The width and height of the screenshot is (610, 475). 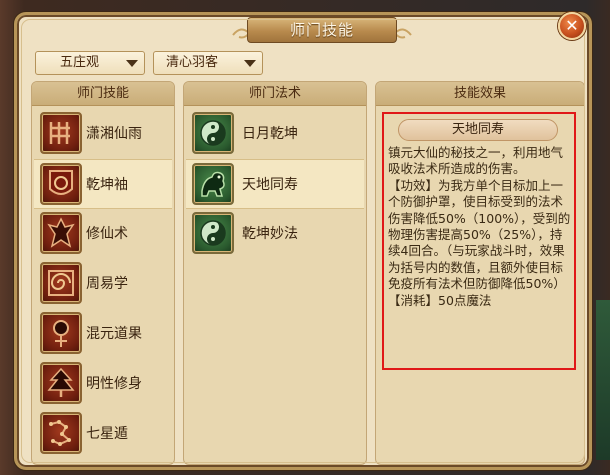 I want to click on skill-label: 潇湘仙雨, so click(x=114, y=134).